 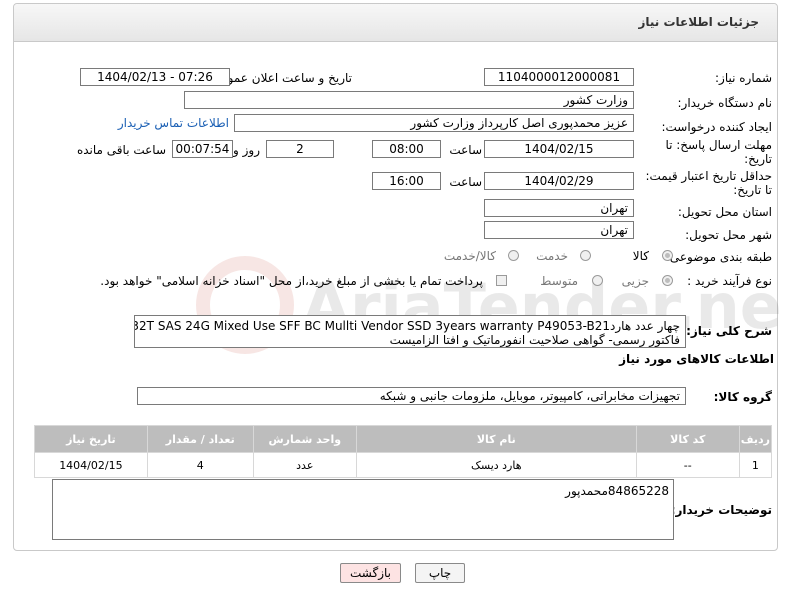 What do you see at coordinates (617, 491) in the screenshot?
I see `buyer-notes-text: 84865228محمدپور` at bounding box center [617, 491].